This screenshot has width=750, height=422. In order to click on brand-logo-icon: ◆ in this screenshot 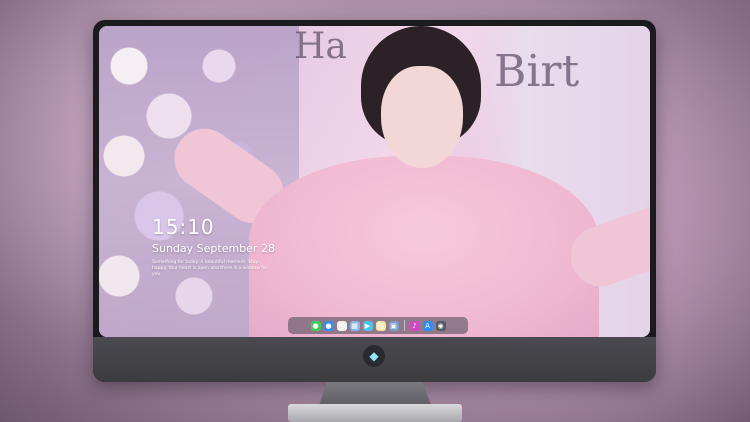, I will do `click(374, 356)`.